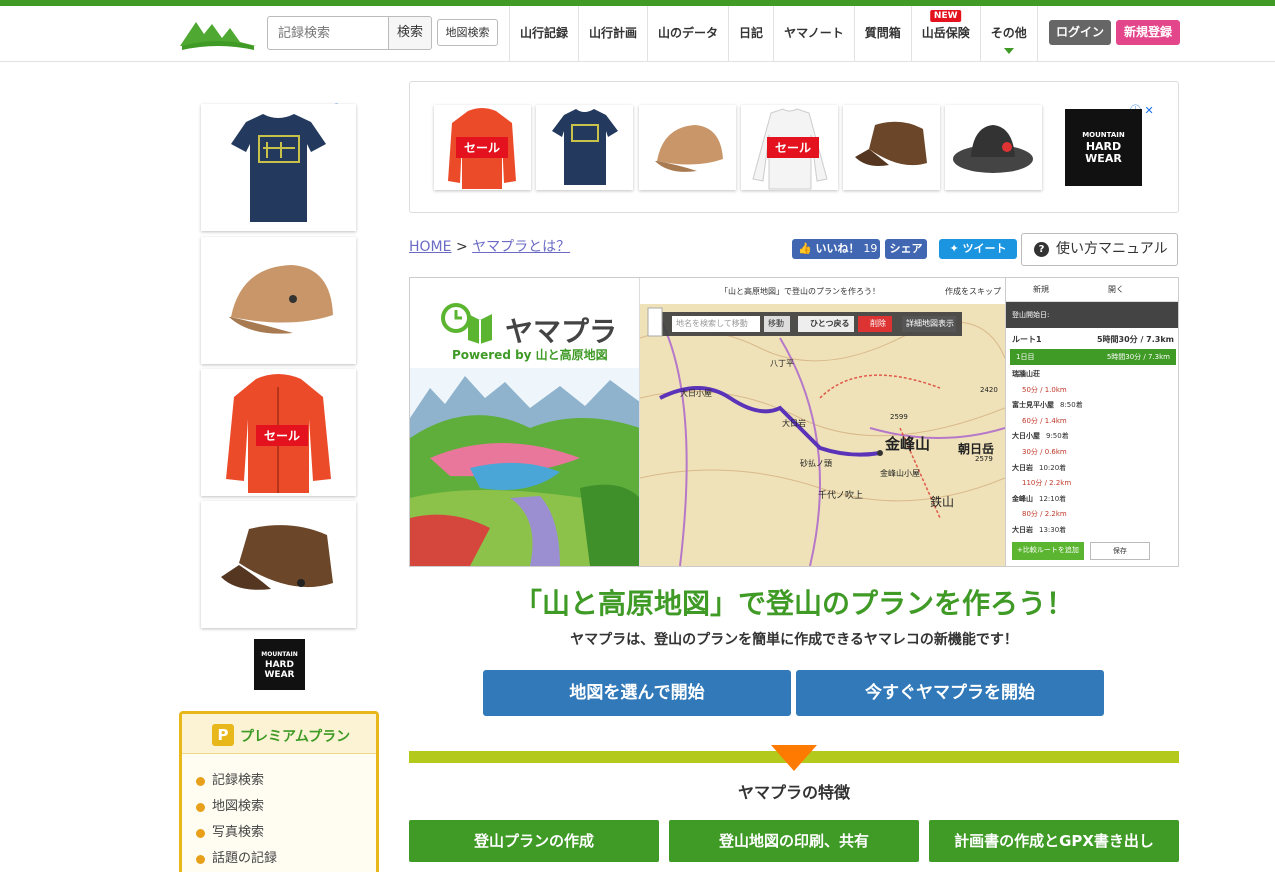  What do you see at coordinates (945, 16) in the screenshot?
I see `new-badge: NEW` at bounding box center [945, 16].